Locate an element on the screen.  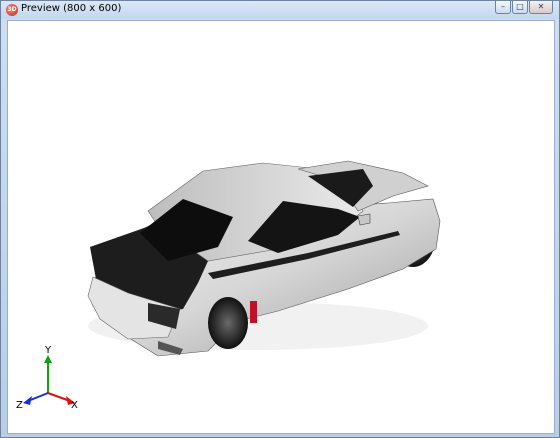
z-axis-label: Z is located at coordinates (19, 405).